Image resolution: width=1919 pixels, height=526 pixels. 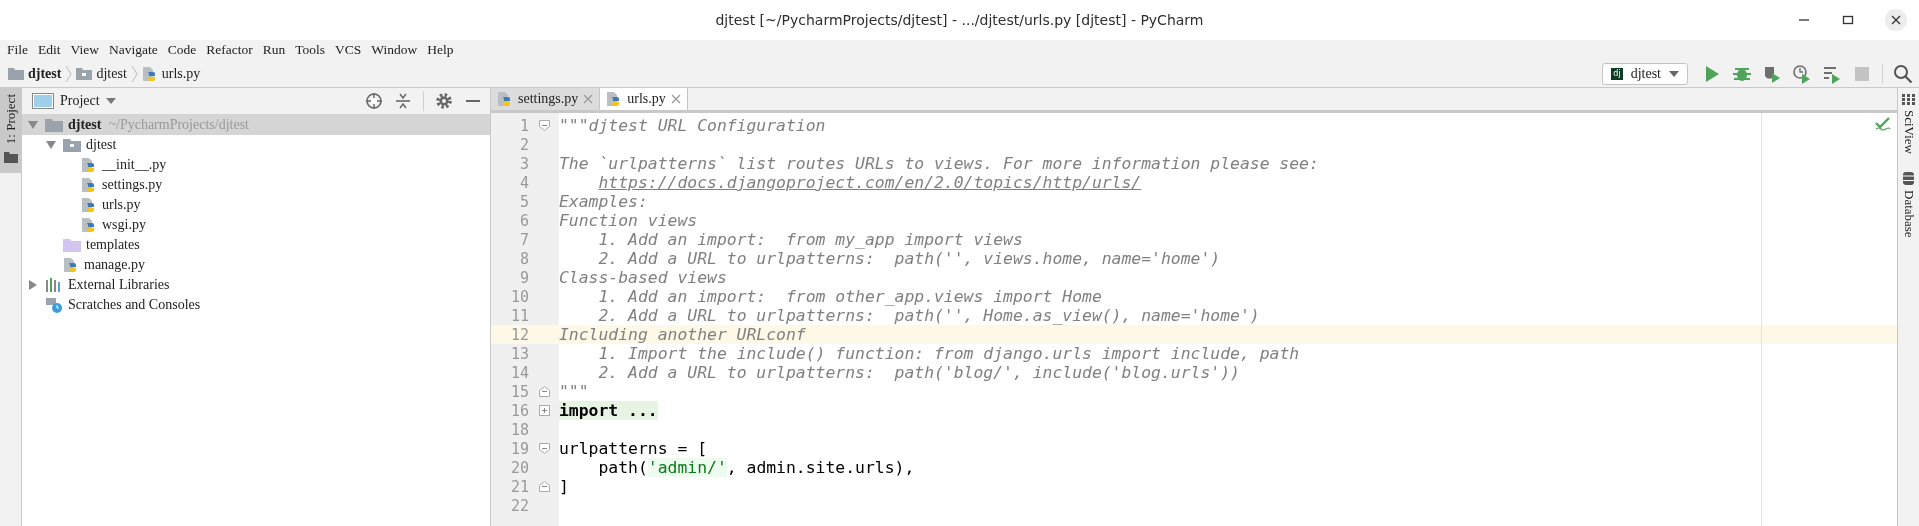 I want to click on close-icon, so click(x=1896, y=20).